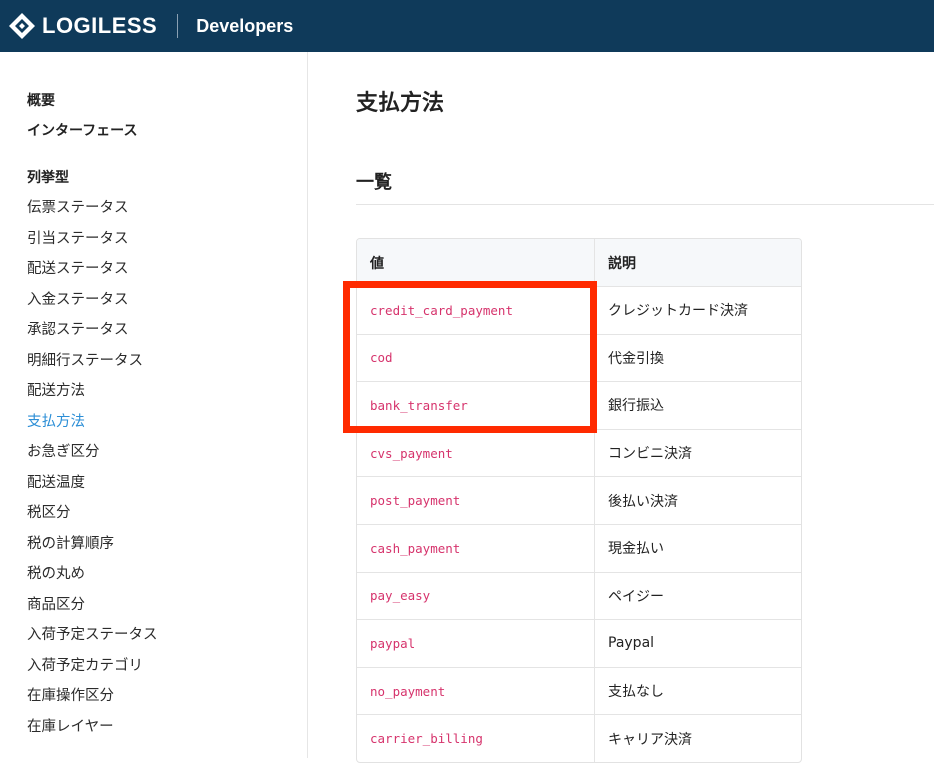 This screenshot has width=934, height=763. I want to click on table-cell-description: 後払い決済, so click(643, 501).